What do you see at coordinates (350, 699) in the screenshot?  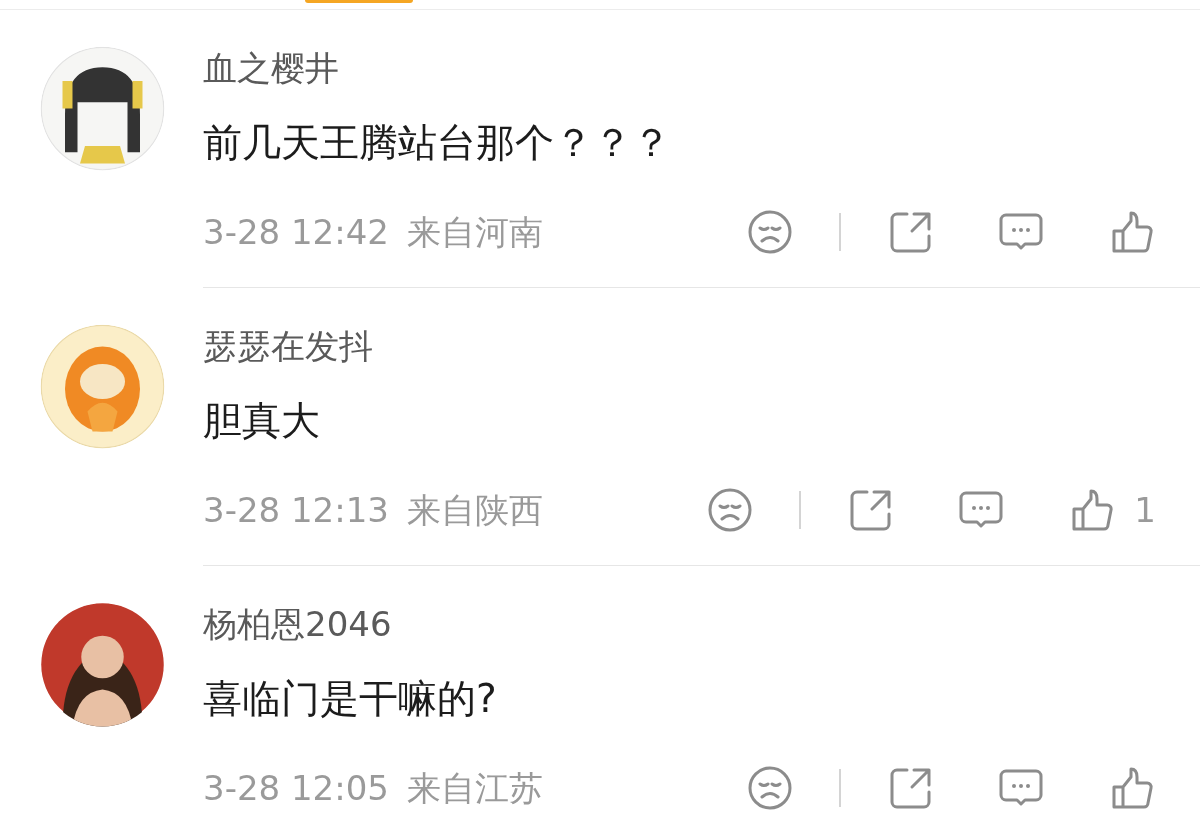 I see `comment-text: 喜临门是干嘛的?` at bounding box center [350, 699].